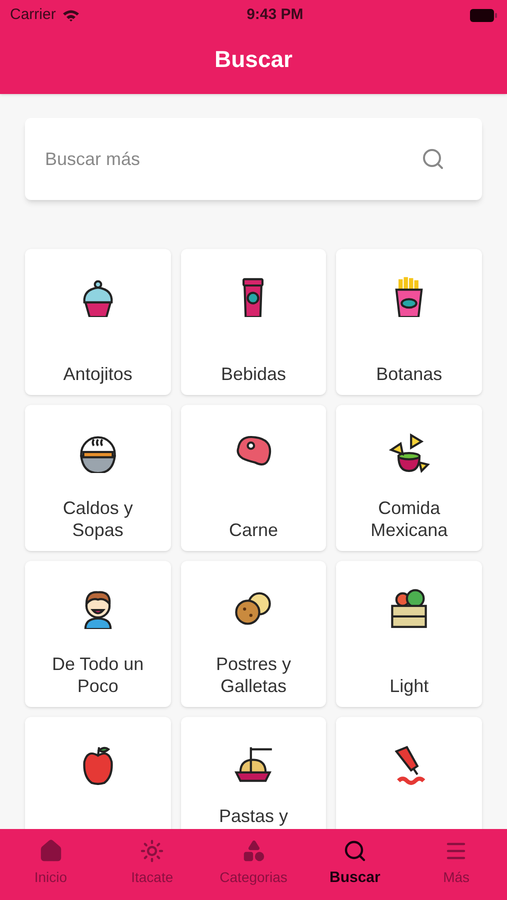 The height and width of the screenshot is (900, 507). What do you see at coordinates (409, 634) in the screenshot?
I see `category-card: Light` at bounding box center [409, 634].